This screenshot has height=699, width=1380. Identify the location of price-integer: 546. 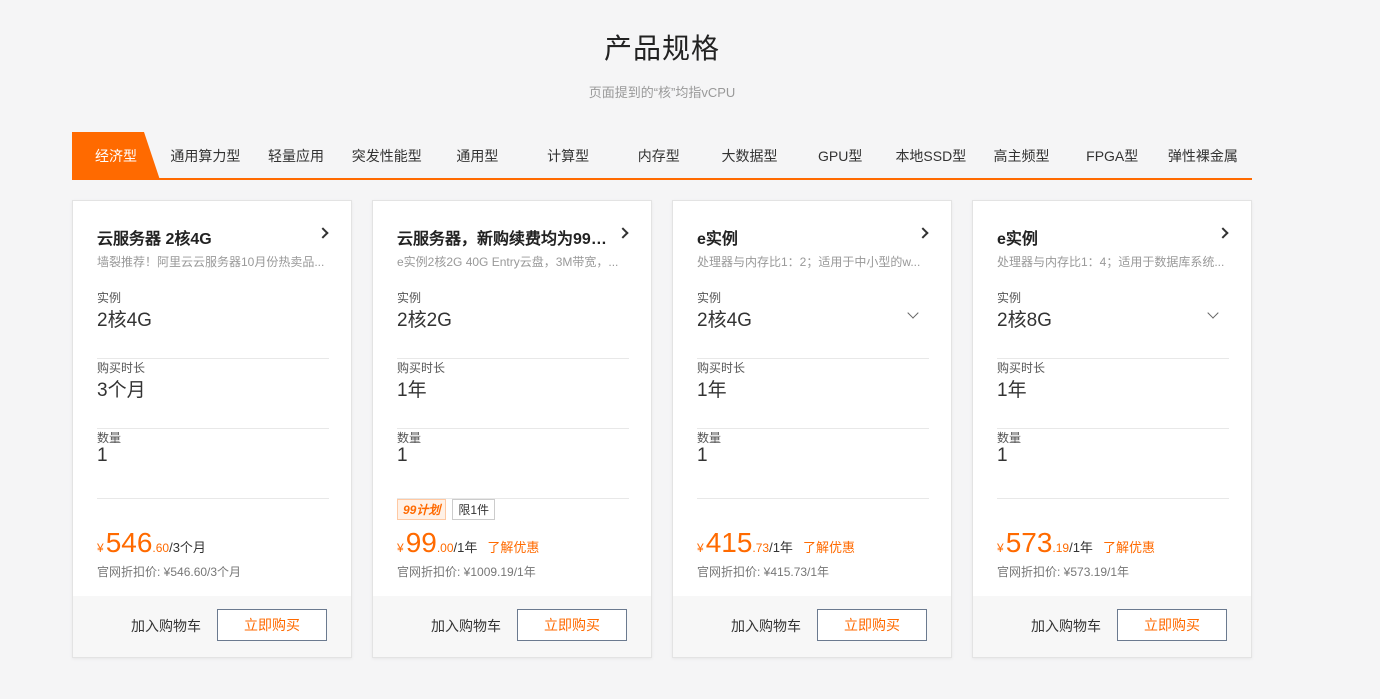
(129, 542).